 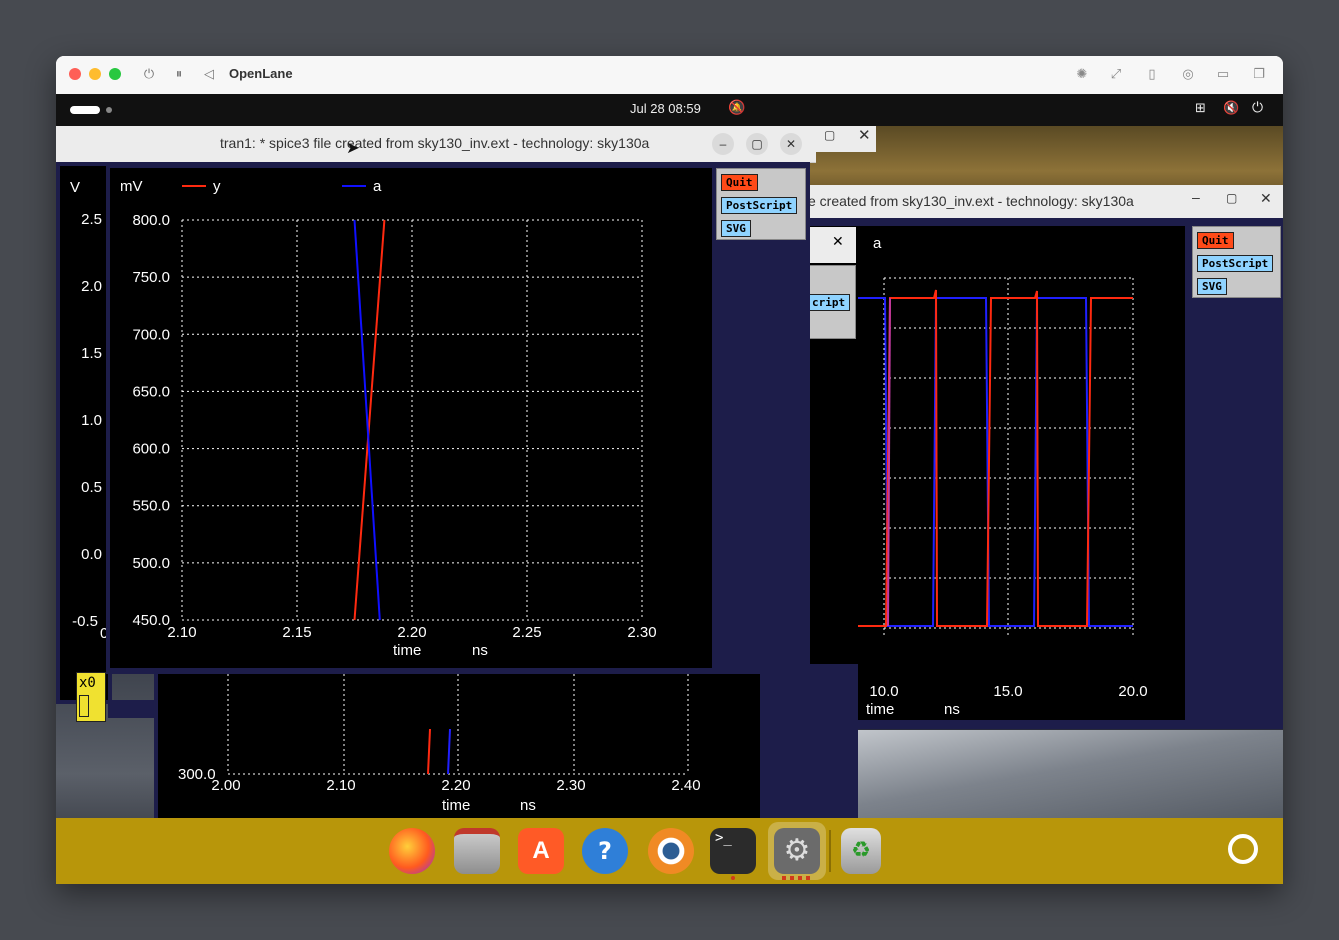 I want to click on bottom-x-tick-2: 2.20, so click(x=455, y=785).